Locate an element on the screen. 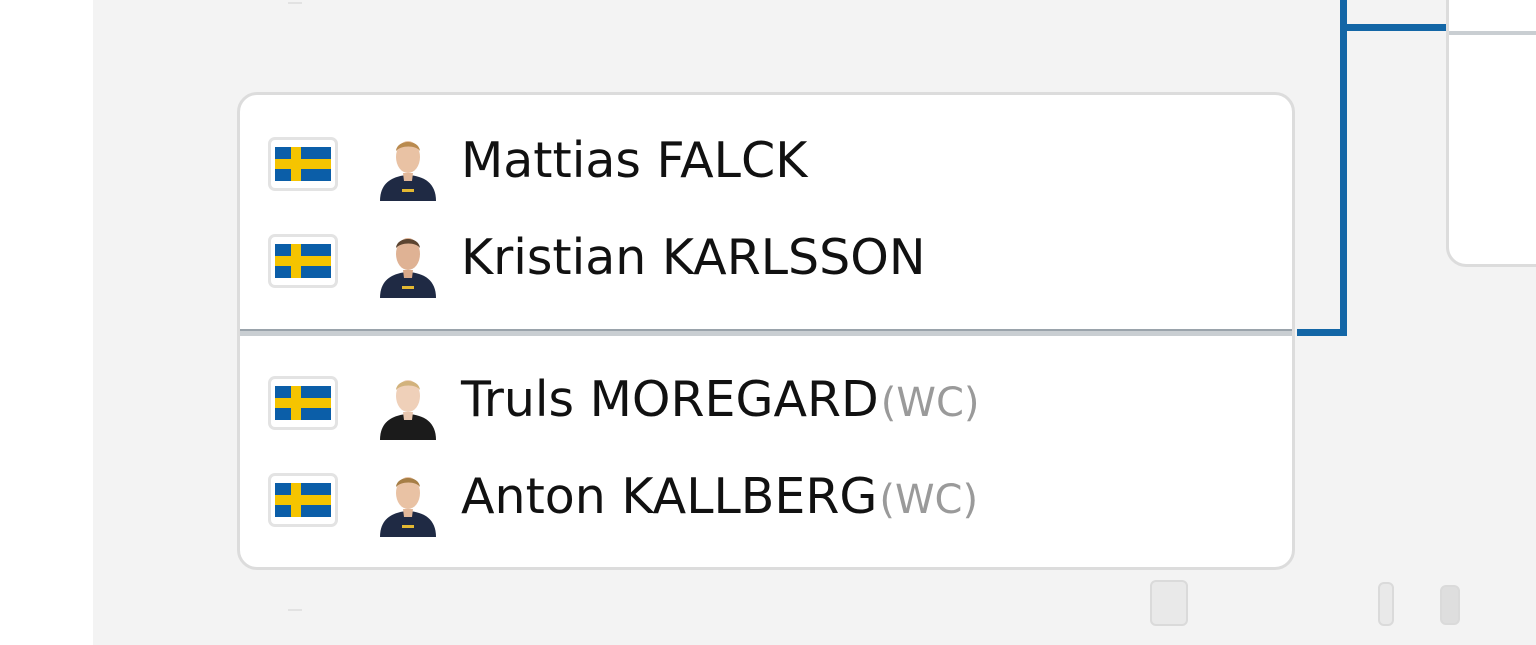 The height and width of the screenshot is (645, 1536). player-row: Mattias FALCK is located at coordinates (766, 165).